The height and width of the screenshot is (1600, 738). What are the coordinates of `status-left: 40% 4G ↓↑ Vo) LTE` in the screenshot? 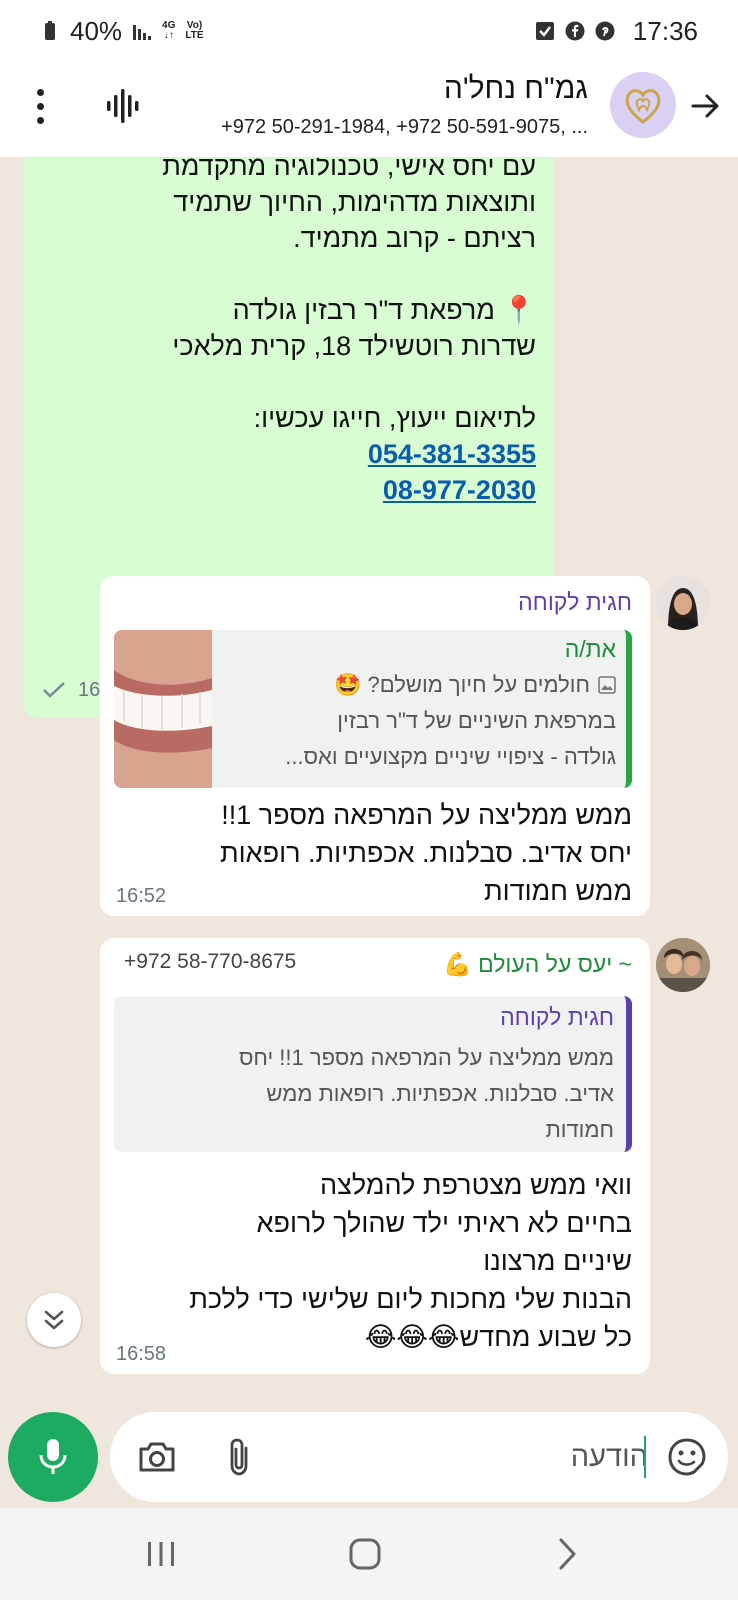 It's located at (122, 31).